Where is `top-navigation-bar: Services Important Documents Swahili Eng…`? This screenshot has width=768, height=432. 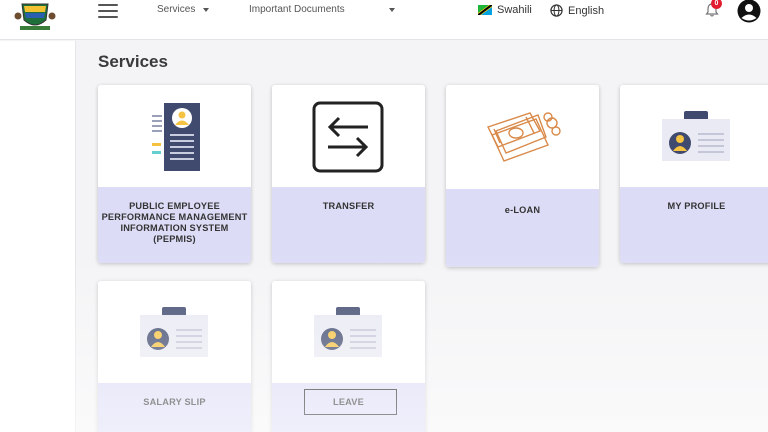 top-navigation-bar: Services Important Documents Swahili Eng… is located at coordinates (384, 20).